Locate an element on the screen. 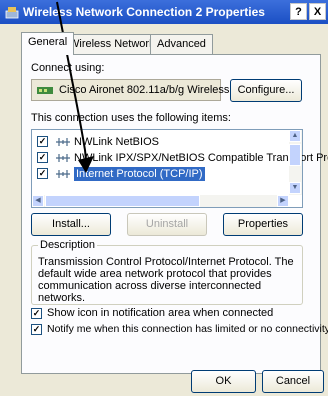  adapter-field: Cisco Aironet 802.11a/b/g Wireless is located at coordinates (130, 90).